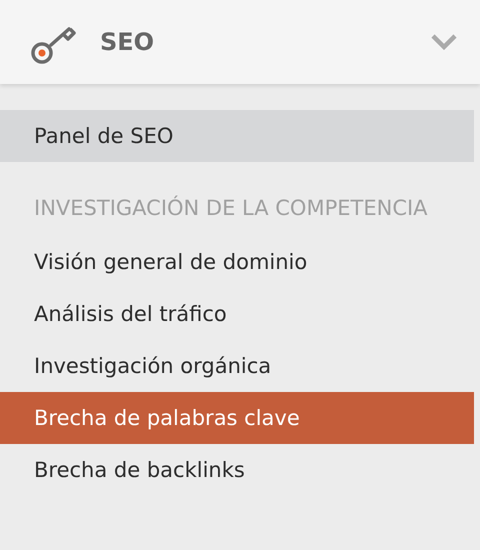 This screenshot has width=480, height=550. What do you see at coordinates (237, 470) in the screenshot?
I see `menu-item: Brecha de backlinks` at bounding box center [237, 470].